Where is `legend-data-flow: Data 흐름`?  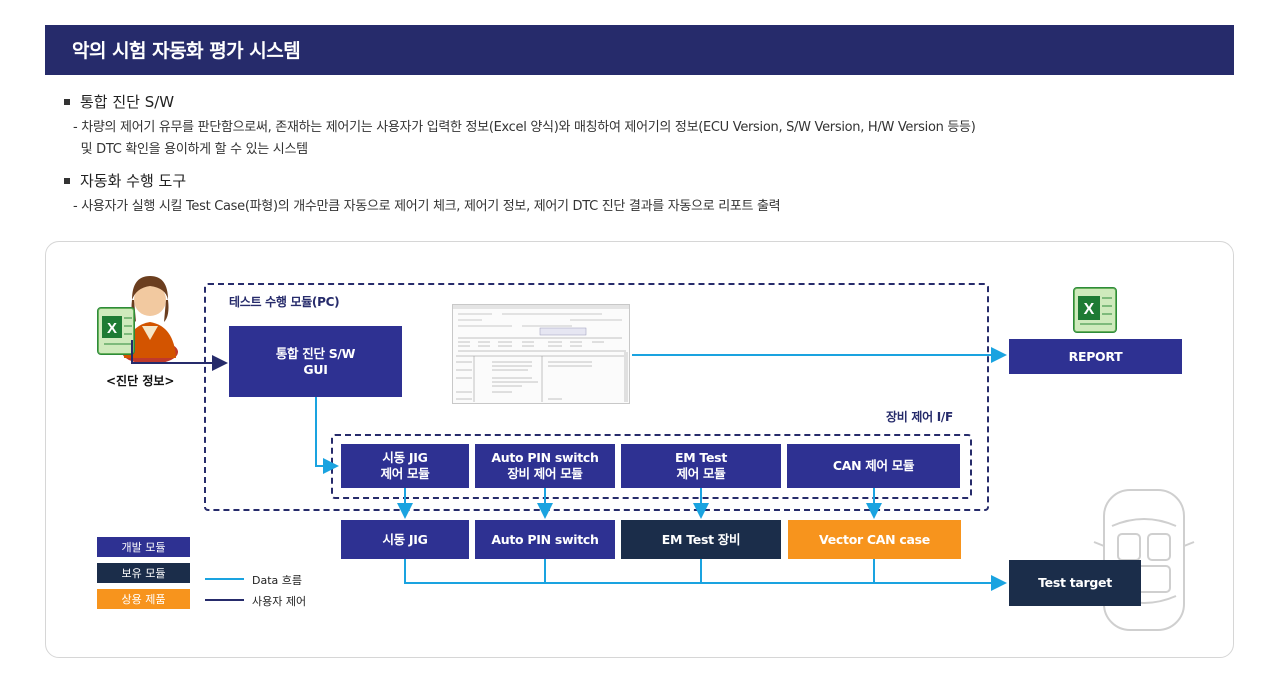 legend-data-flow: Data 흐름 is located at coordinates (277, 580).